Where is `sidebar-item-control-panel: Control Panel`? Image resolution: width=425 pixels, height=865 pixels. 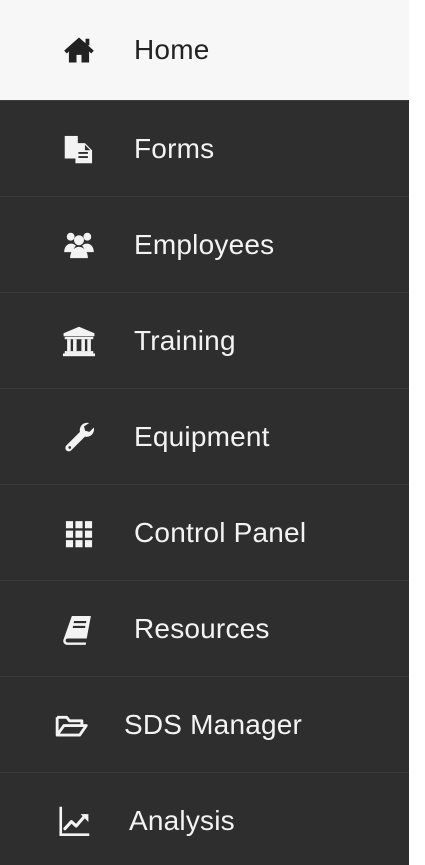 sidebar-item-control-panel: Control Panel is located at coordinates (204, 532).